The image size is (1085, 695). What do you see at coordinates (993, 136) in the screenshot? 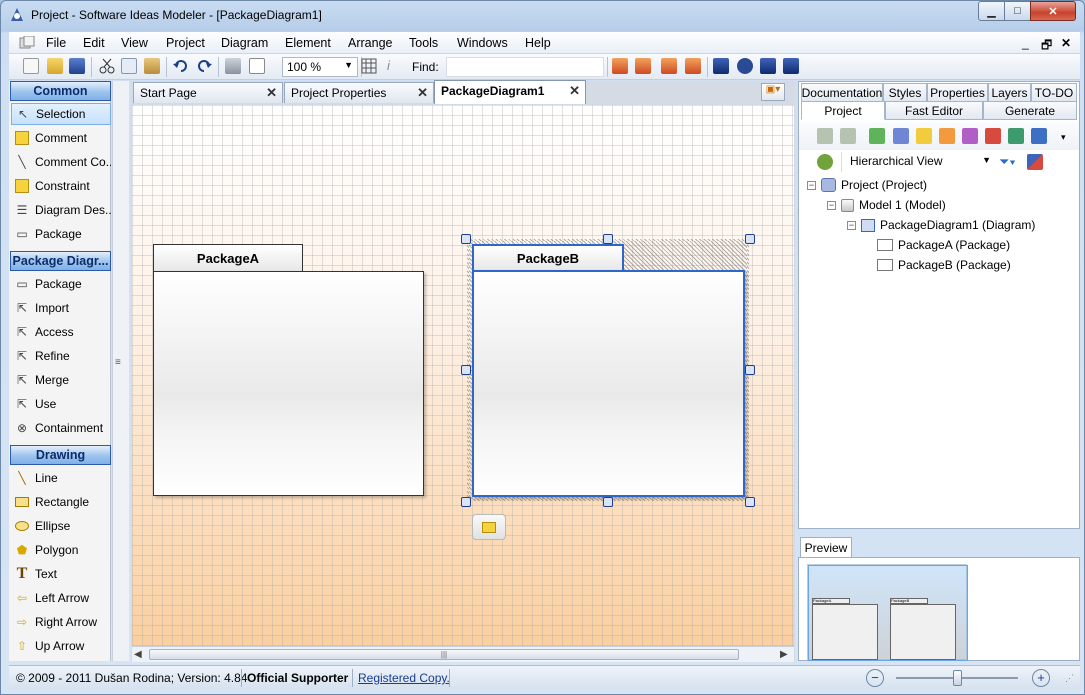
I see `red-element-icon` at bounding box center [993, 136].